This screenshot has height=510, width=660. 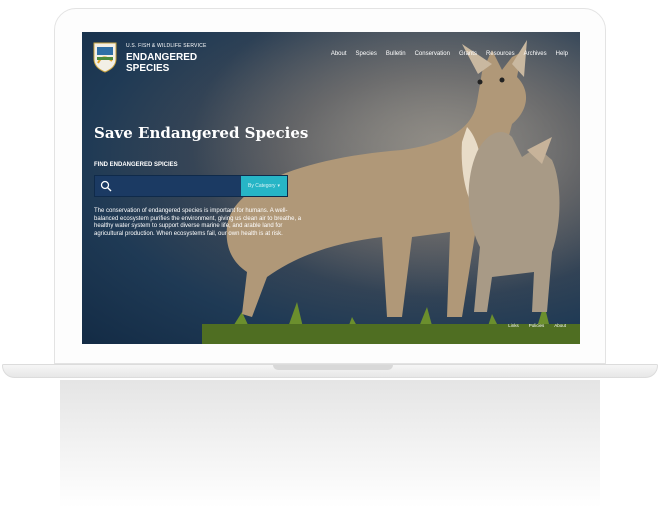 What do you see at coordinates (201, 133) in the screenshot?
I see `hero-title: Save Endangered Species` at bounding box center [201, 133].